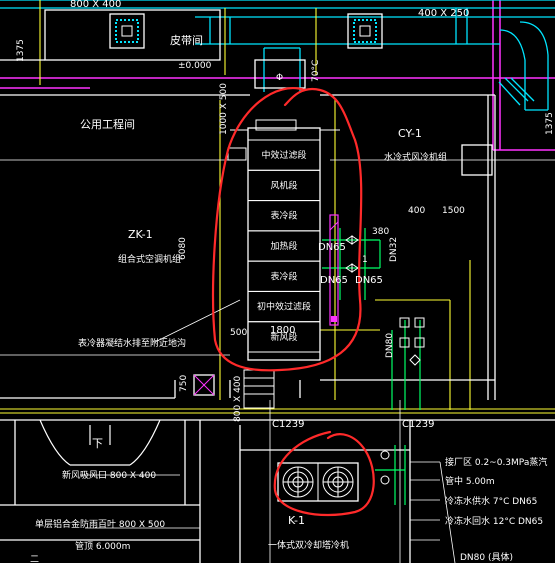 This screenshot has width=555, height=563. I want to click on dim-1375-right: 1375, so click(550, 123).